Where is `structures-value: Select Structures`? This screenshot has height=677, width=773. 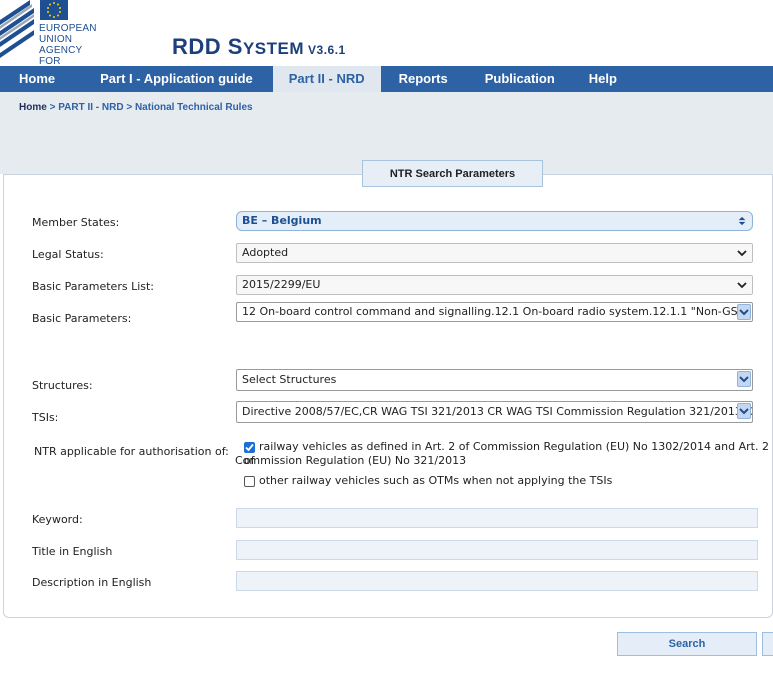 structures-value: Select Structures is located at coordinates (289, 379).